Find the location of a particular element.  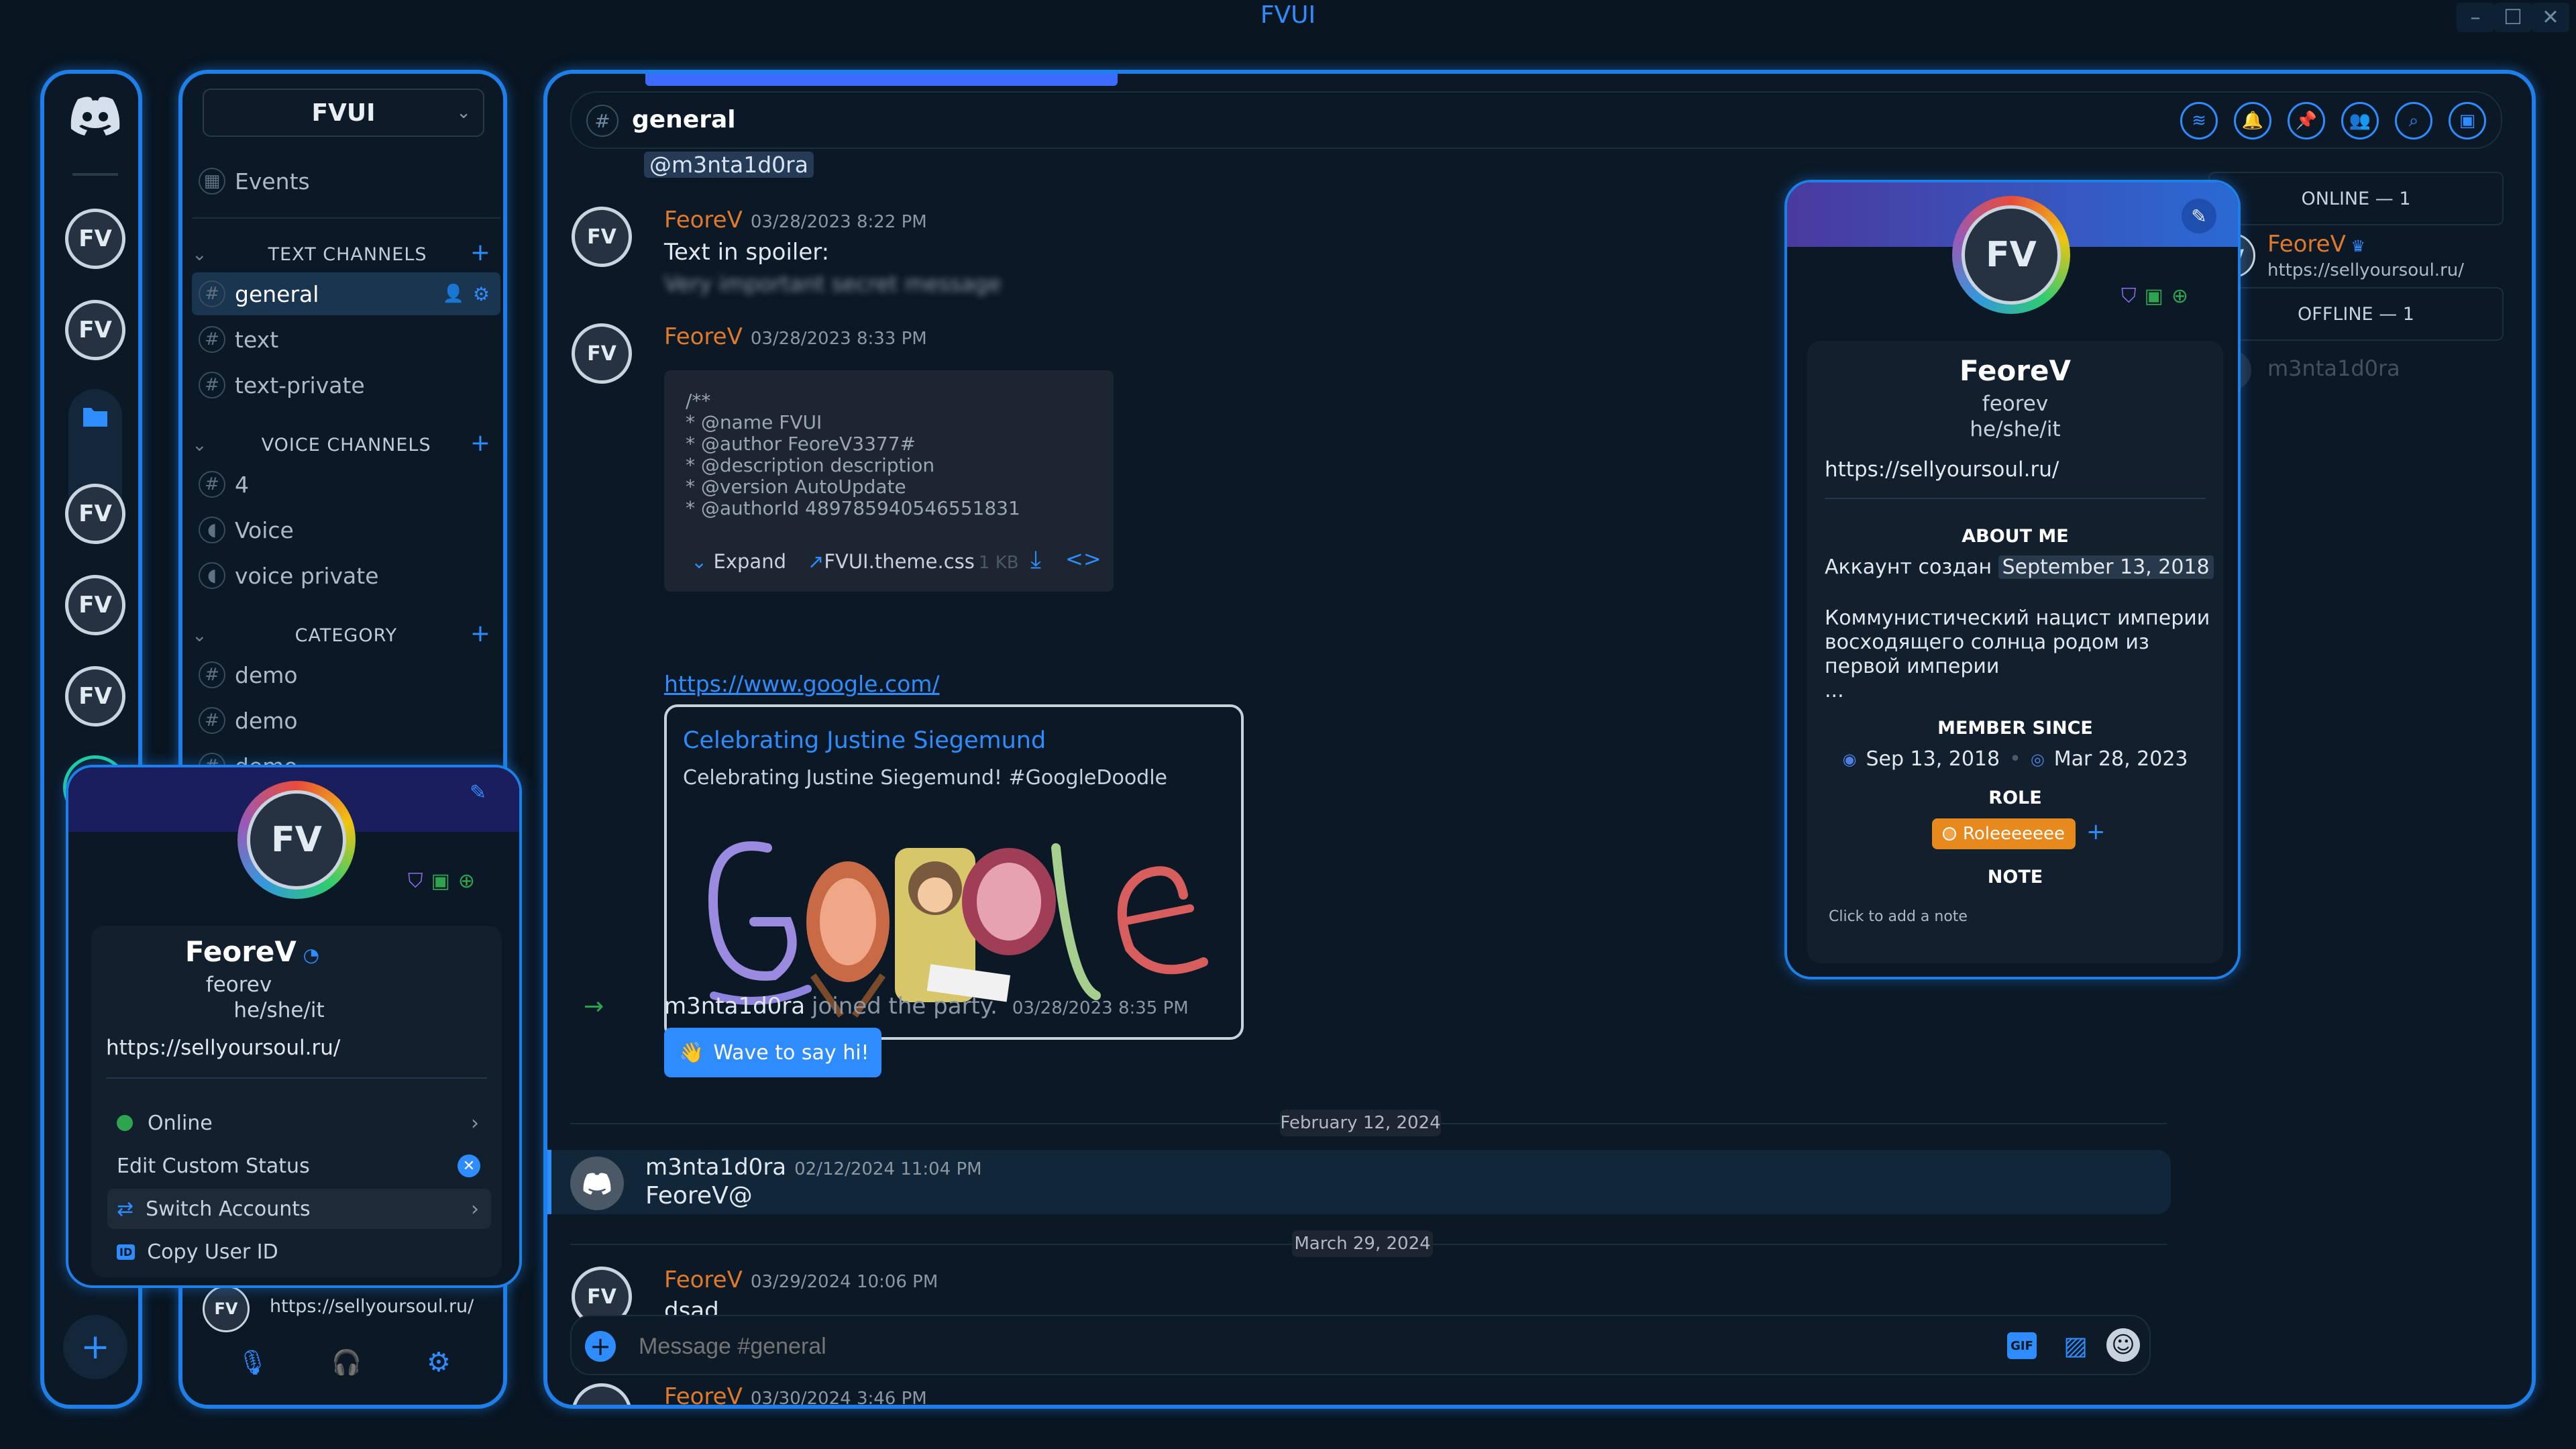

channel-voice: ◖ Voice is located at coordinates (346, 529).